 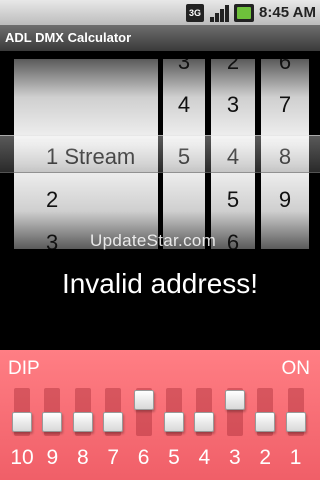 I want to click on dip-switch-number: 6, so click(x=143, y=457).